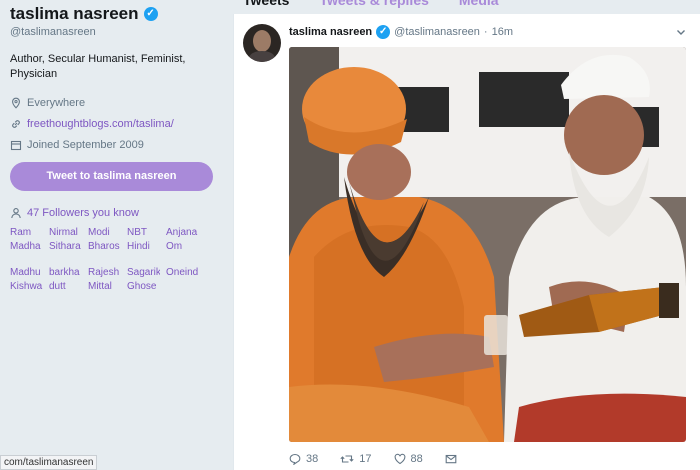  Describe the element at coordinates (74, 14) in the screenshot. I see `profile-name: taslima nasreen` at that location.